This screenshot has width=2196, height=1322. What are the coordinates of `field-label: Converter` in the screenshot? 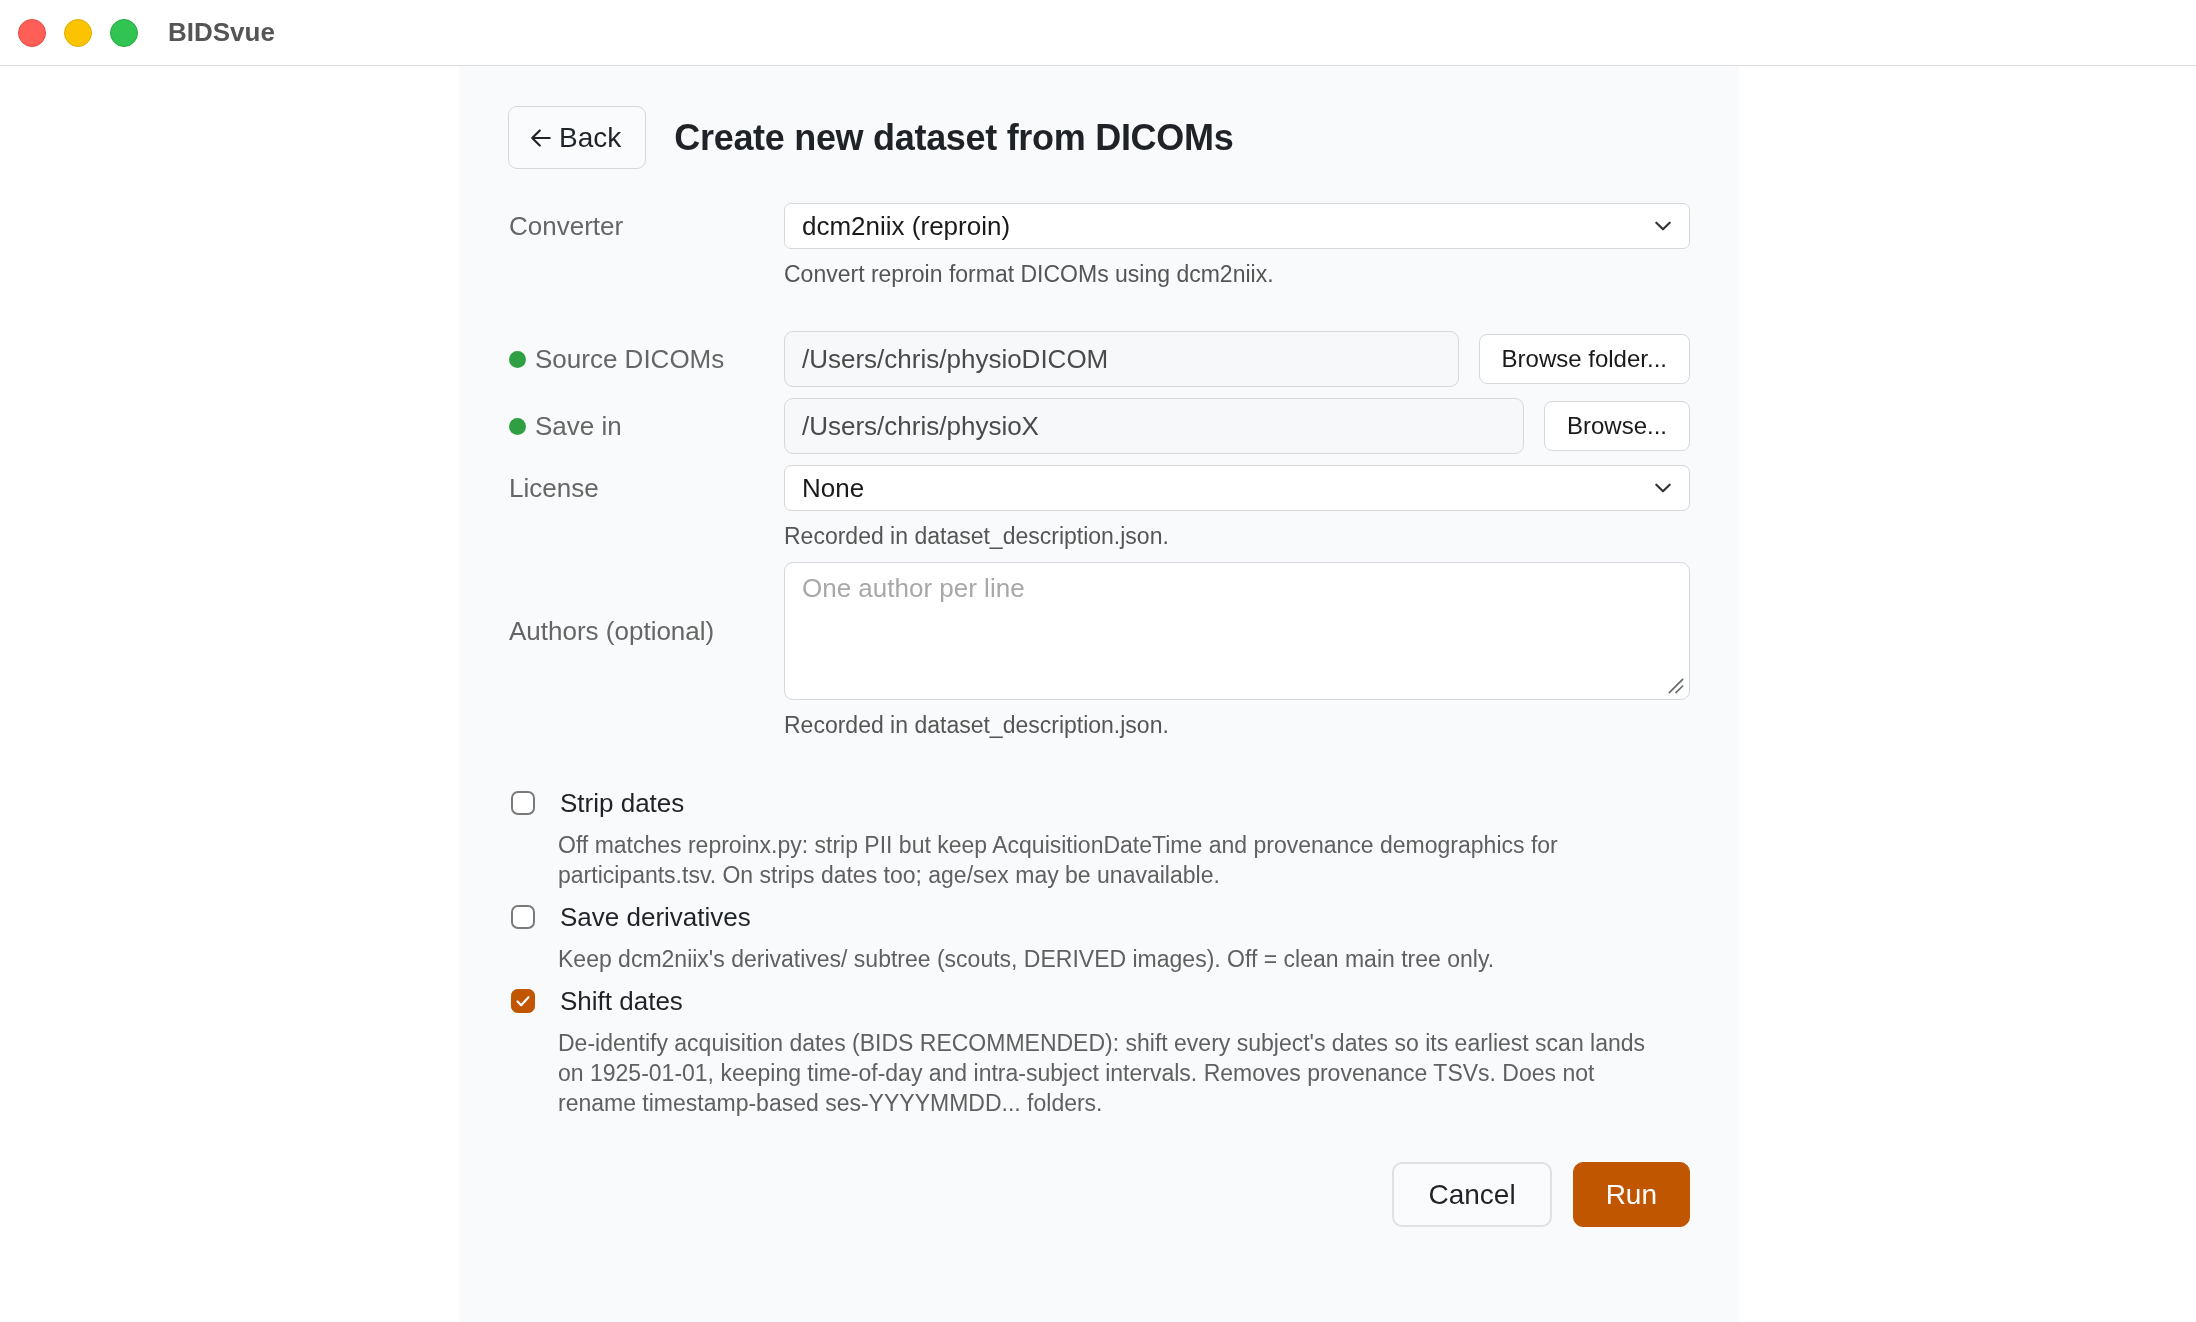 It's located at (566, 226).